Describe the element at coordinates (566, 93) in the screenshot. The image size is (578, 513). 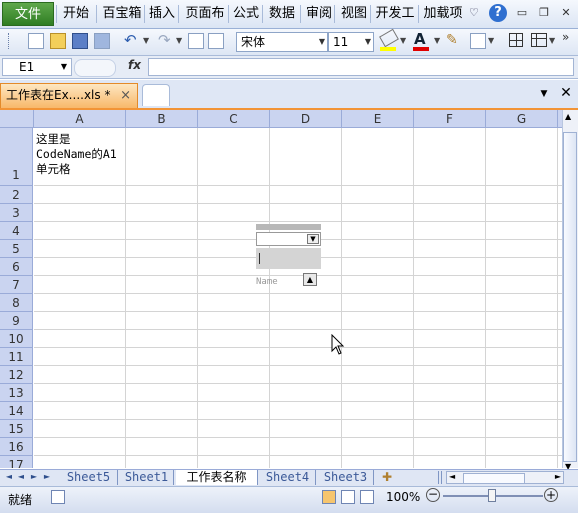
I see `close-icon: ✕` at that location.